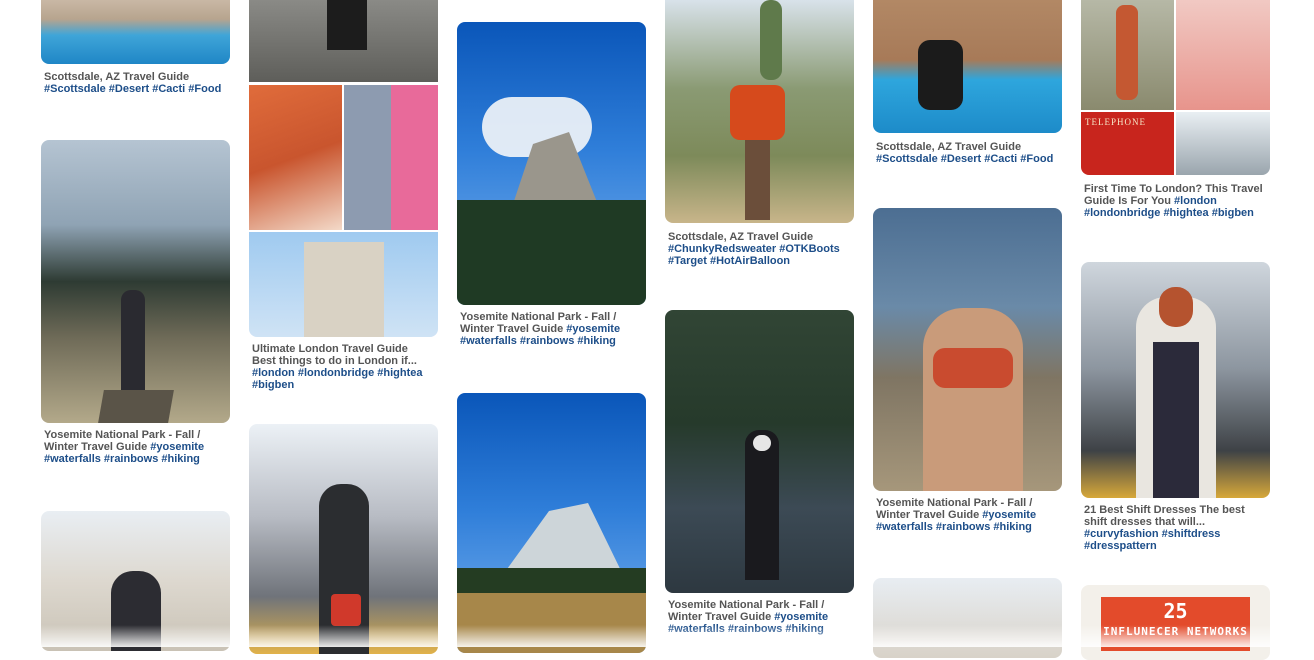  I want to click on collage-tile-street, so click(1127, 55).